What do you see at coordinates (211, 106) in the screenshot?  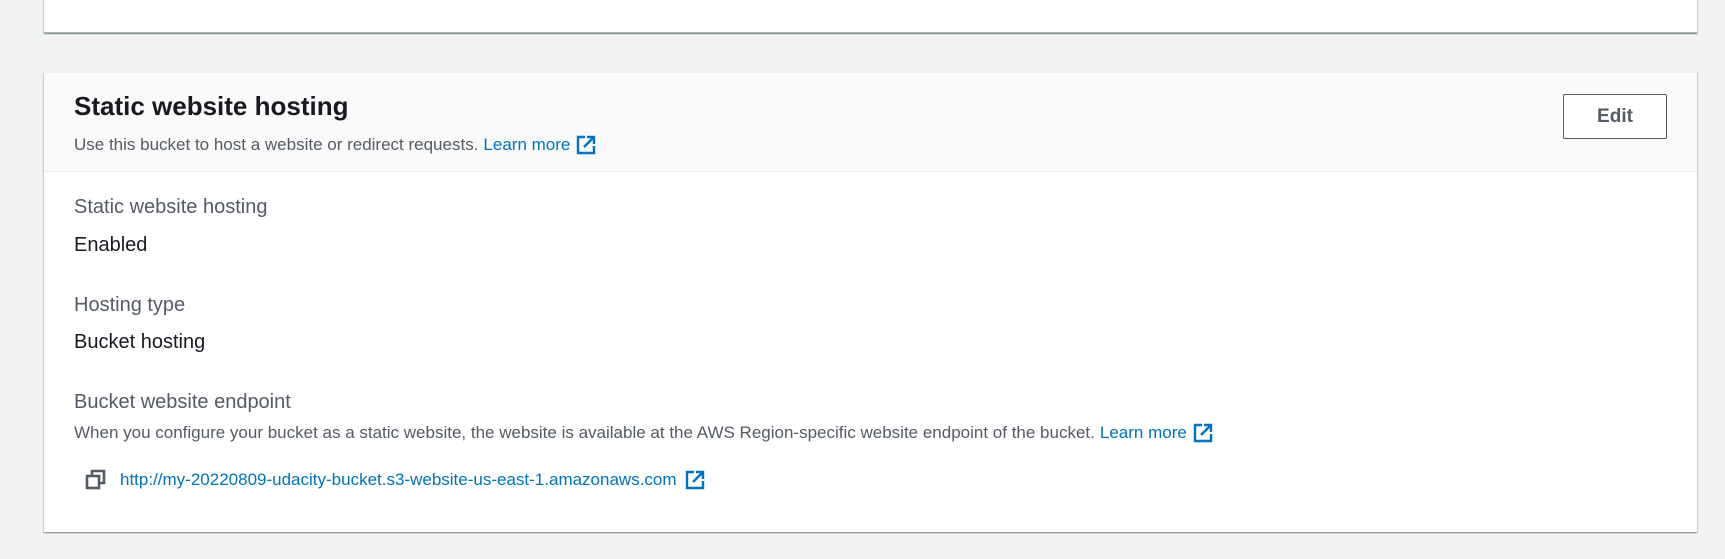 I see `panel-title: Static website hosting` at bounding box center [211, 106].